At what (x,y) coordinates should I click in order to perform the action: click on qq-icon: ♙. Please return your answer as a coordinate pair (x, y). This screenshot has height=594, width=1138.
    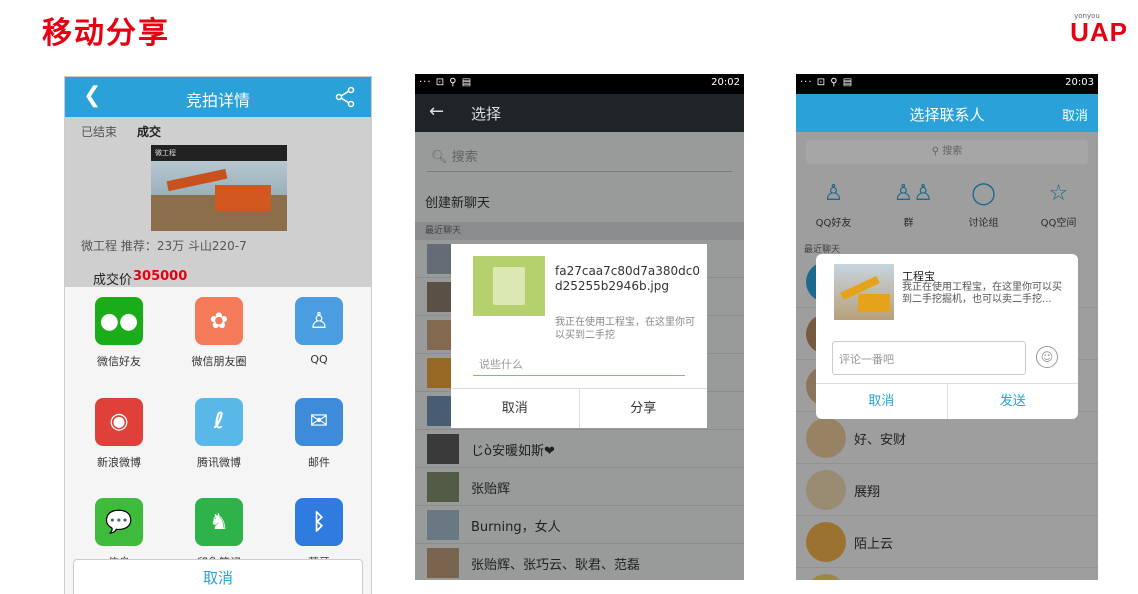
    Looking at the image, I should click on (319, 321).